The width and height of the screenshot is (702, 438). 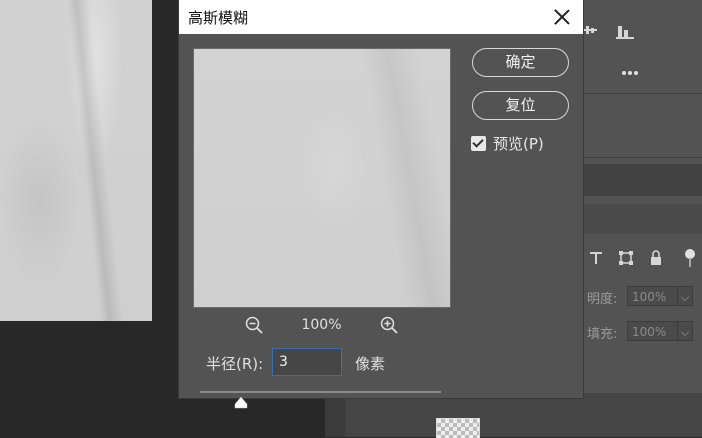 I want to click on fill-dropdown, so click(x=685, y=331).